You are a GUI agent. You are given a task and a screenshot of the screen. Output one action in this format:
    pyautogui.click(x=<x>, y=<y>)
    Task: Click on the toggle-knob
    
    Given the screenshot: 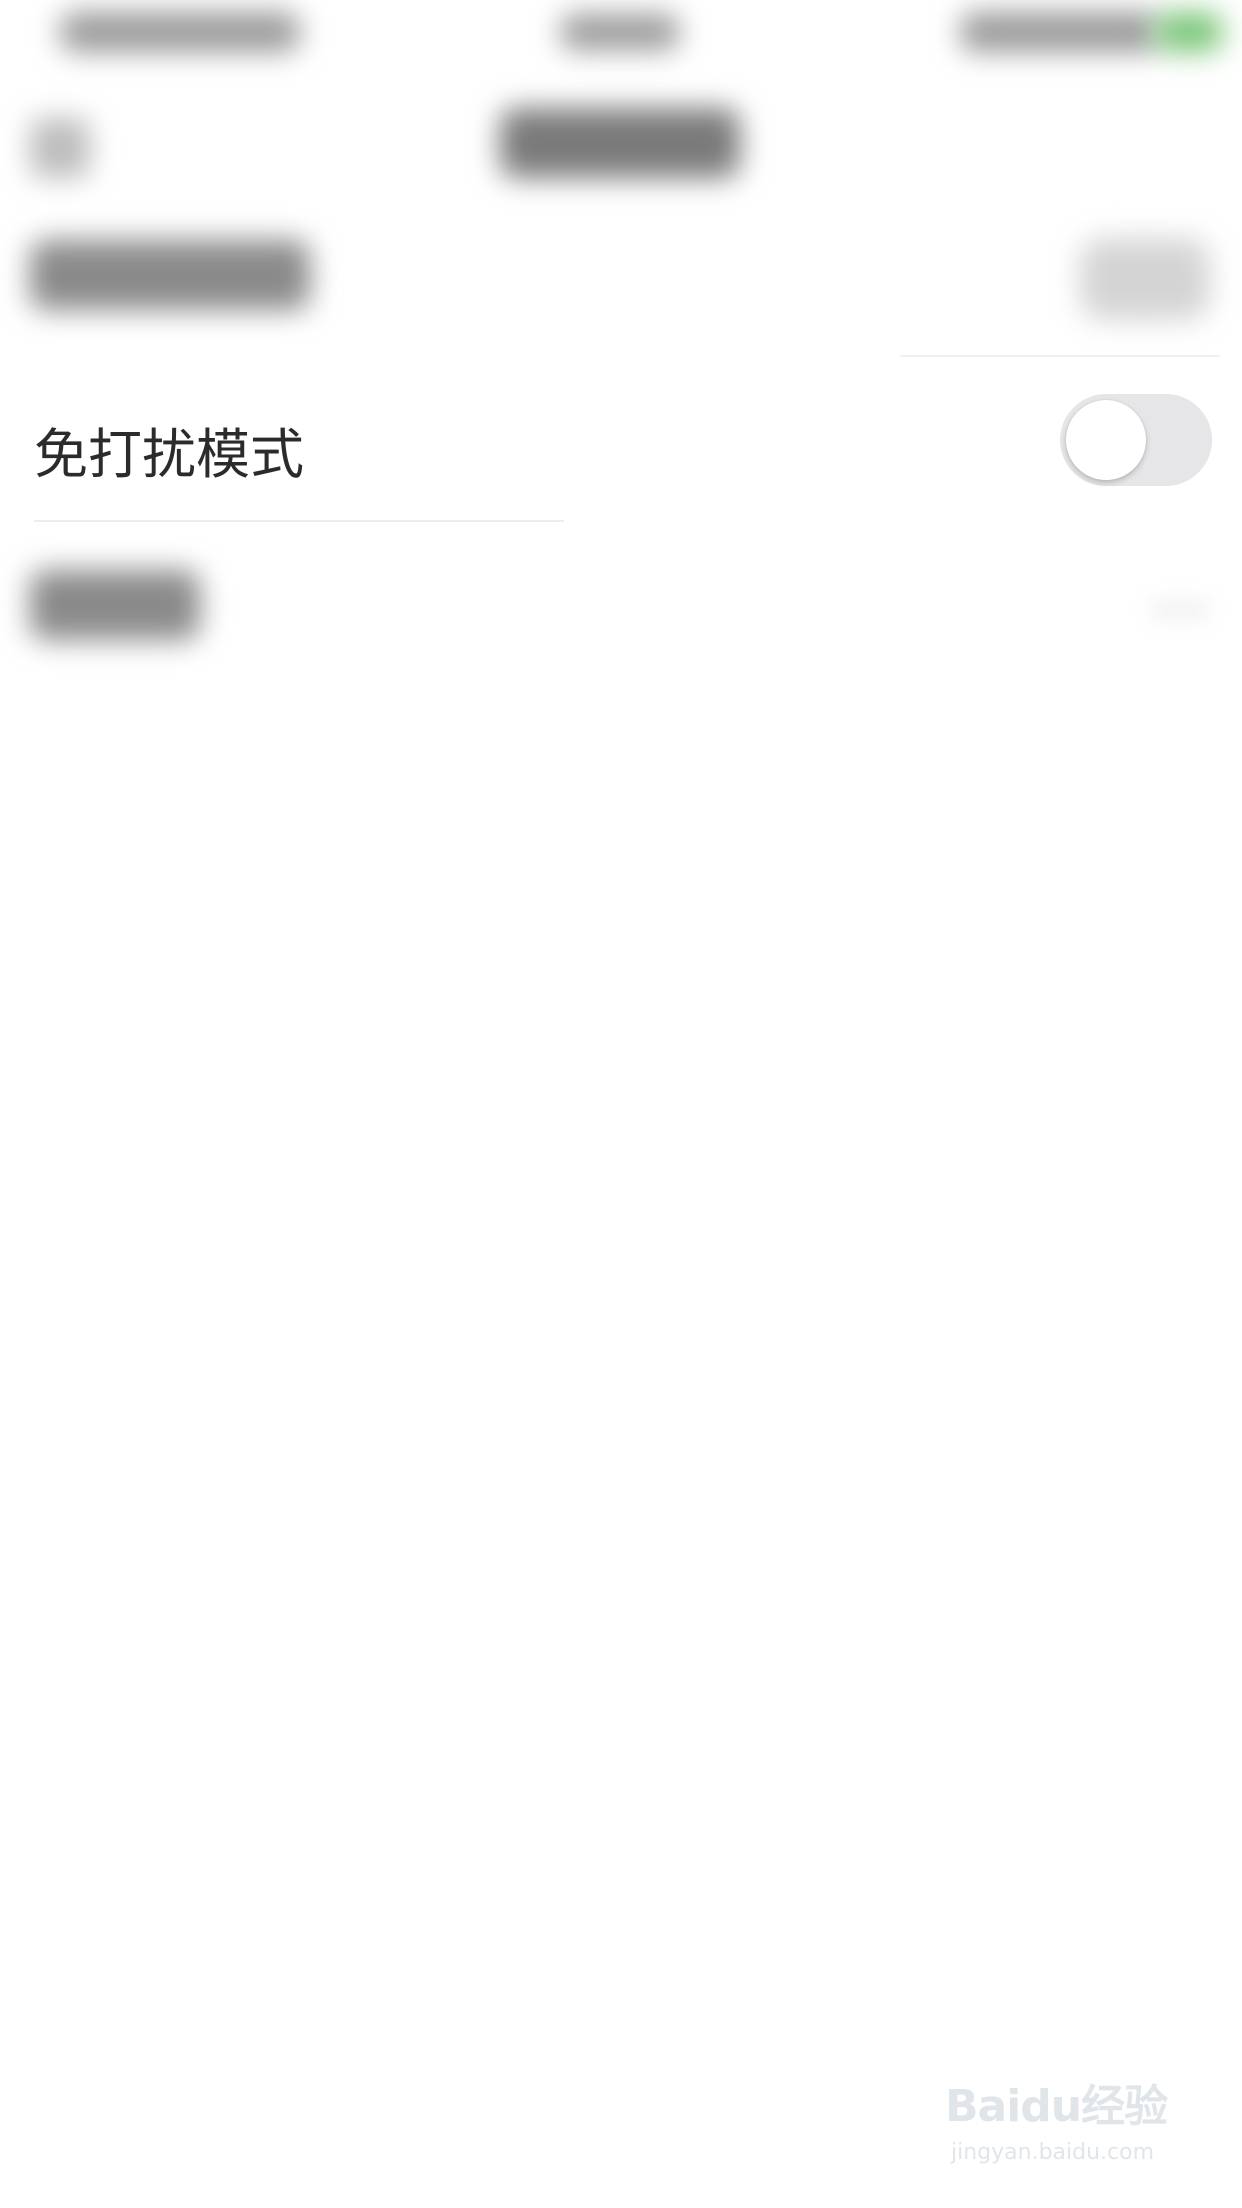 What is the action you would take?
    pyautogui.click(x=1106, y=440)
    